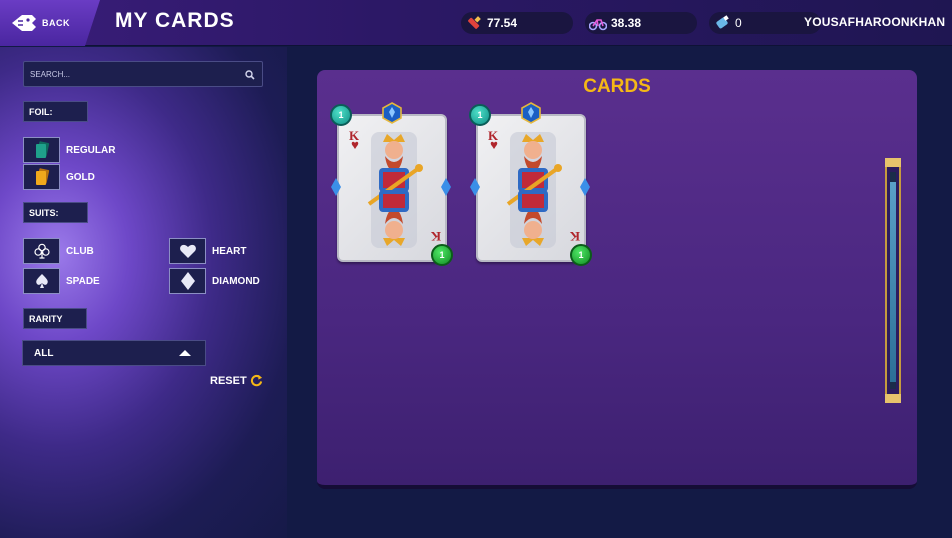  I want to click on reset-button: RESET, so click(236, 380).